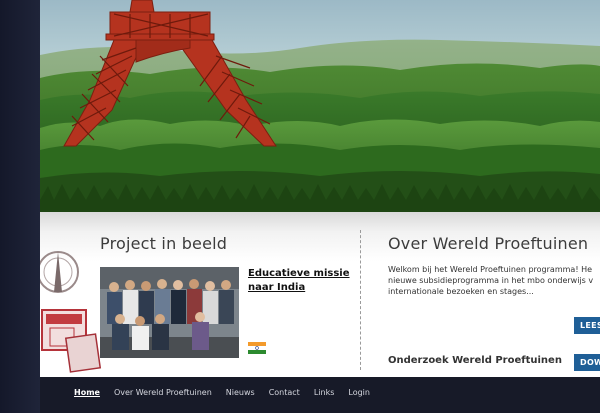  I want to click on project-link: Educatieve missie naar India, so click(303, 281).